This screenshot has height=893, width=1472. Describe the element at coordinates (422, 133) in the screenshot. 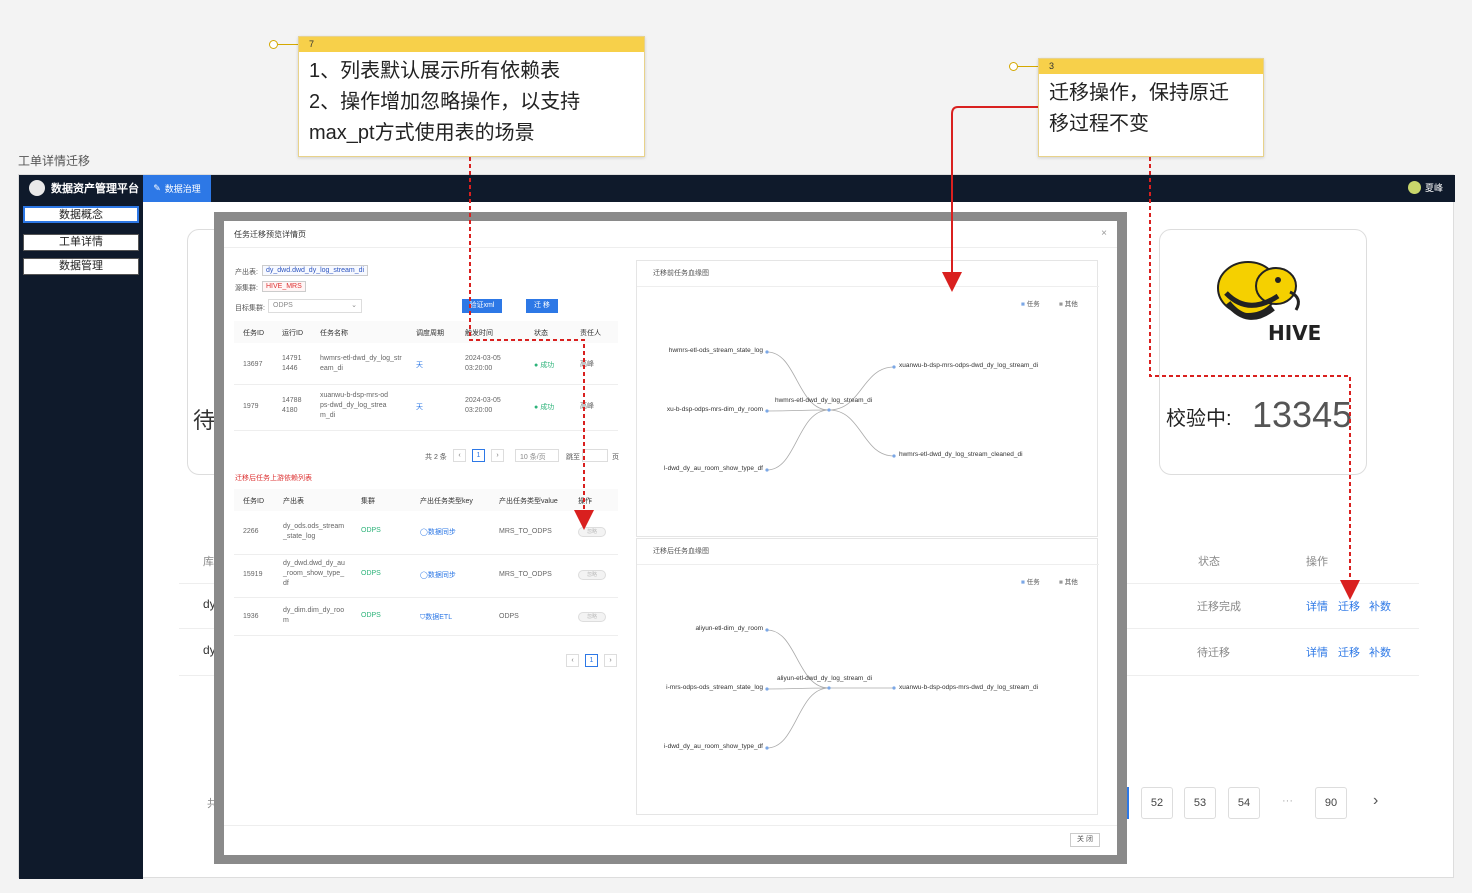

I see `callout-line: max_pt方式使用表的场景` at that location.